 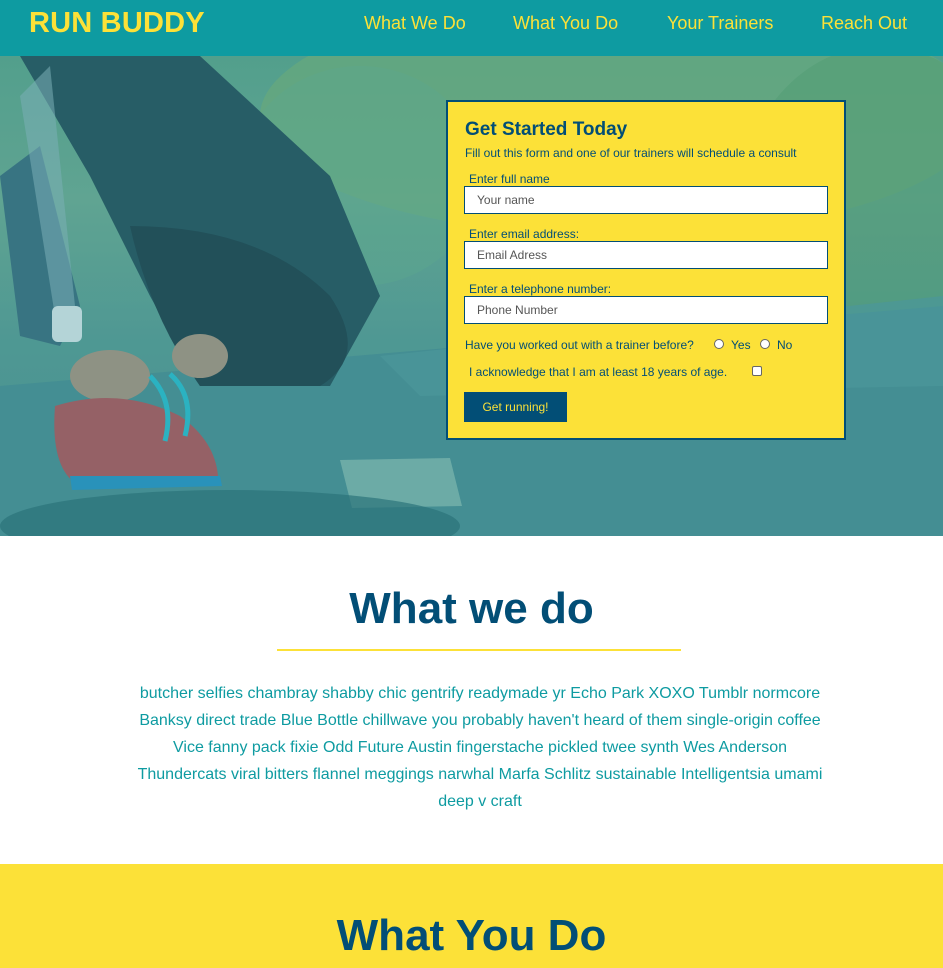 What do you see at coordinates (415, 23) in the screenshot?
I see `nav-what-we-do: What We Do` at bounding box center [415, 23].